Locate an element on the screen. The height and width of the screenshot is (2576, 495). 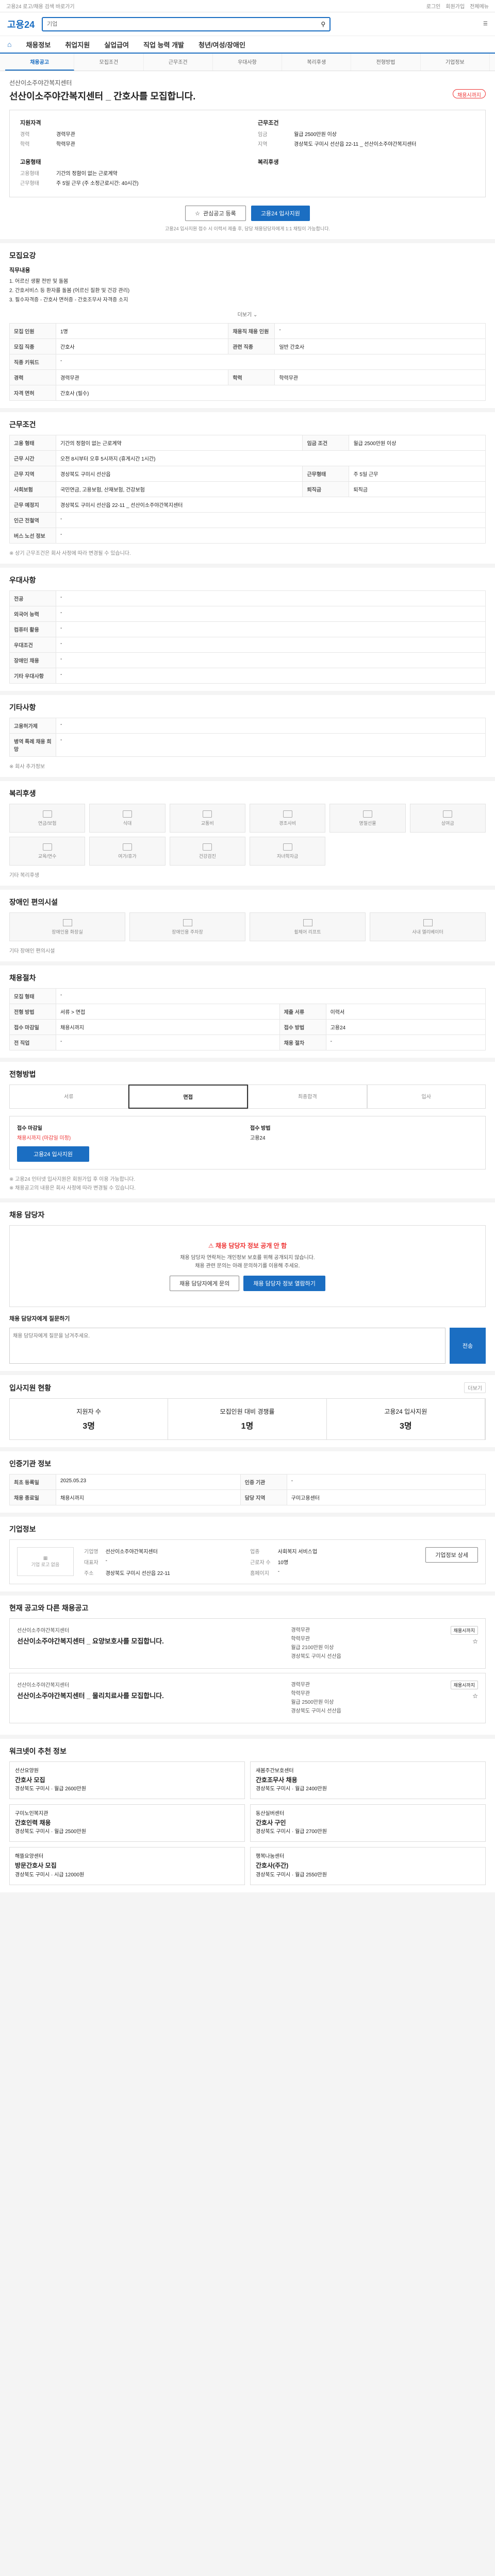
company-name: 선산이소주야간복지센터 is located at coordinates (247, 82).